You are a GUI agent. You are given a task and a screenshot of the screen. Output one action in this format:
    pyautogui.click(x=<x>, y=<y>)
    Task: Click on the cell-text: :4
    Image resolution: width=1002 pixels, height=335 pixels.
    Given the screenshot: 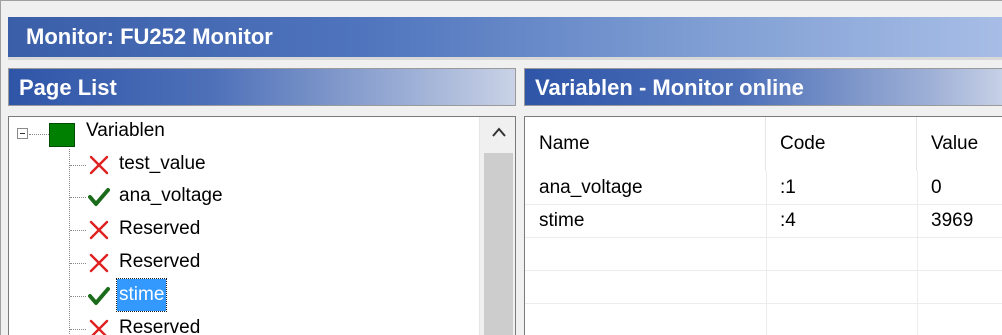 What is the action you would take?
    pyautogui.click(x=788, y=220)
    